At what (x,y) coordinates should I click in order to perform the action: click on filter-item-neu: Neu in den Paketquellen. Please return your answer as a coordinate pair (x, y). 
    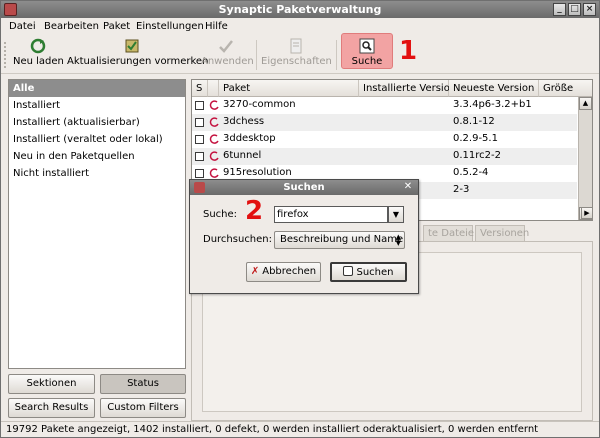
    Looking at the image, I should click on (97, 156).